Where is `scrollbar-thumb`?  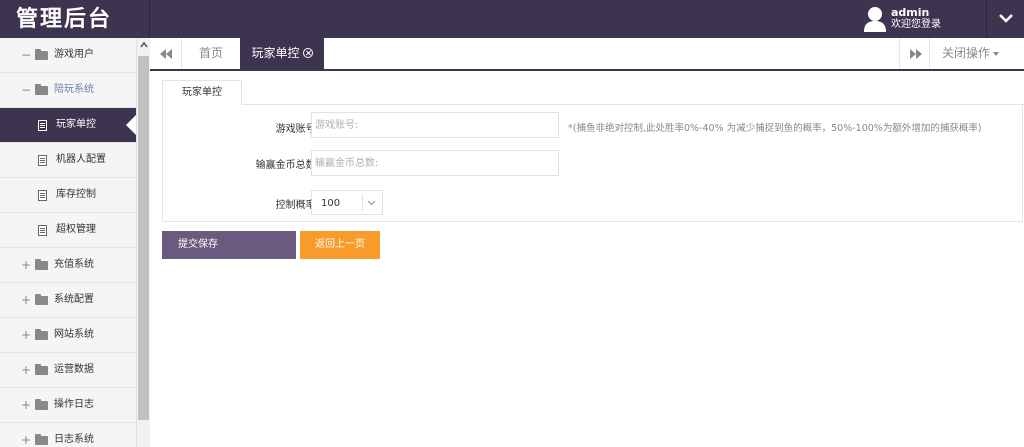
scrollbar-thumb is located at coordinates (143, 238).